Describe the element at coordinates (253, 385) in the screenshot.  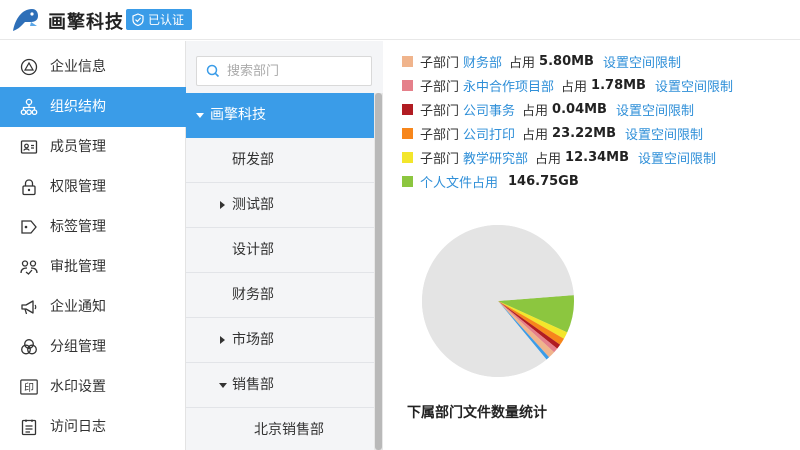
I see `tree-item-label: 销售部` at that location.